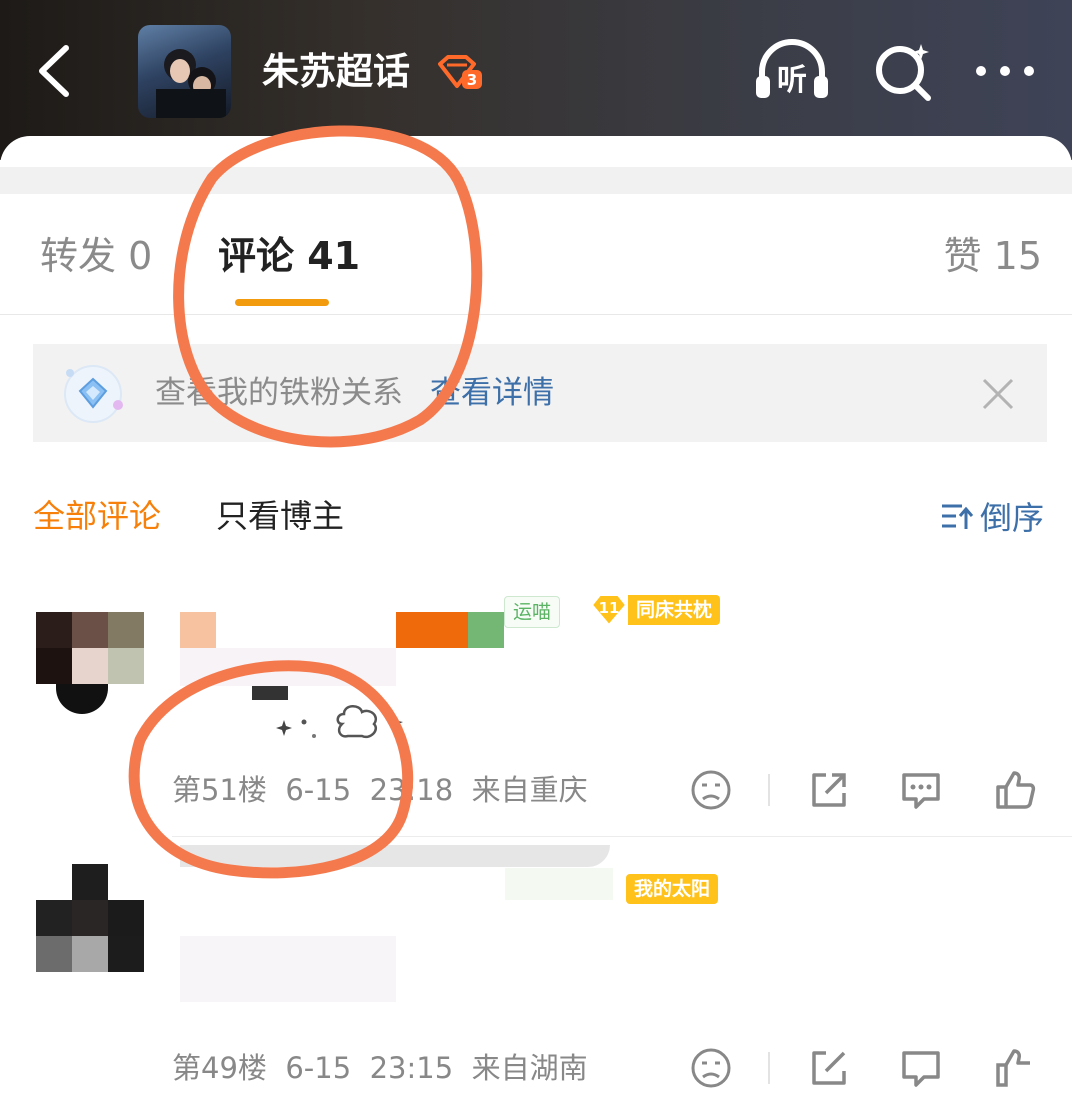 Image resolution: width=1072 pixels, height=1104 pixels. What do you see at coordinates (336, 71) in the screenshot?
I see `page-title: 朱苏超话` at bounding box center [336, 71].